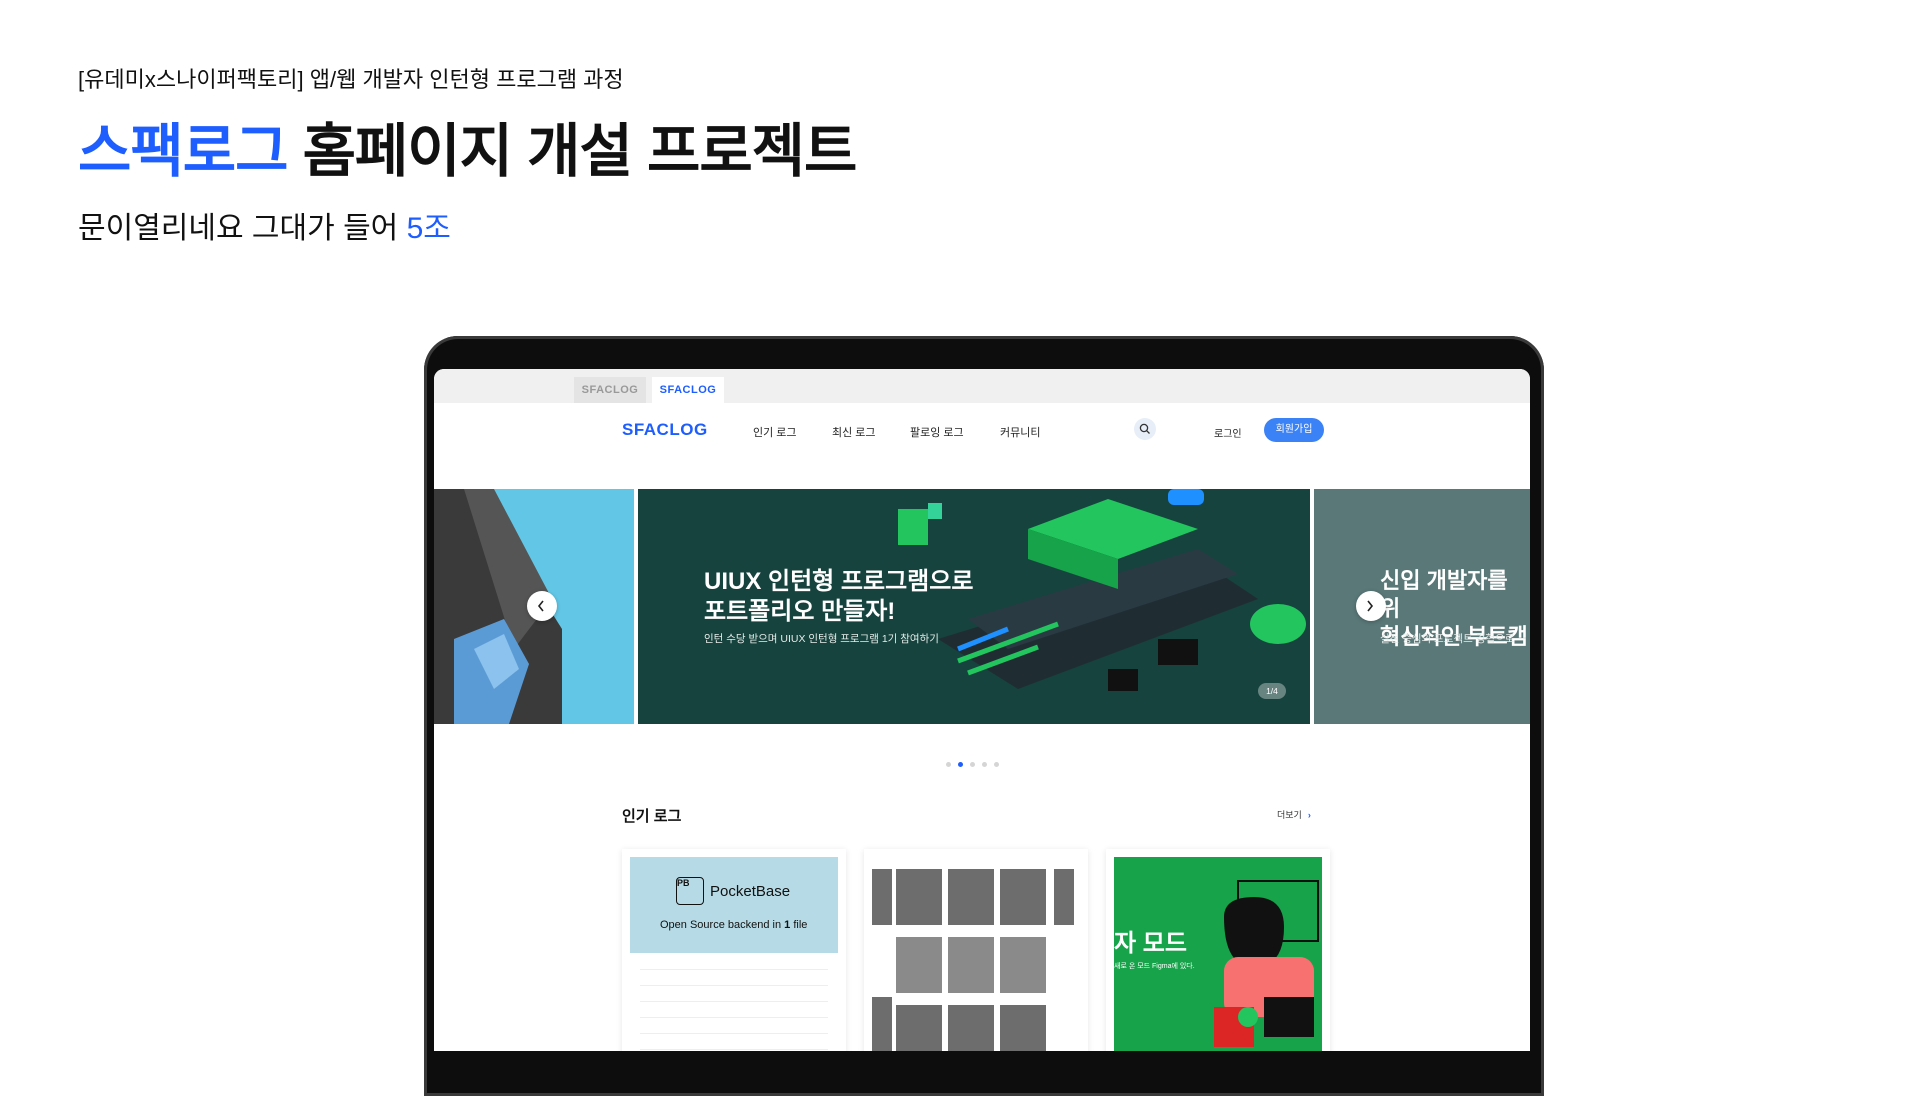 The width and height of the screenshot is (1913, 1096). I want to click on title-accent: 스팩로그, so click(183, 151).